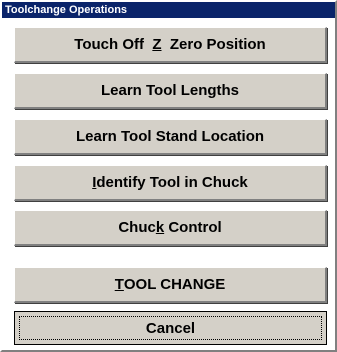 This screenshot has height=352, width=337. I want to click on button-label: Learn Tool Stand Location, so click(170, 136).